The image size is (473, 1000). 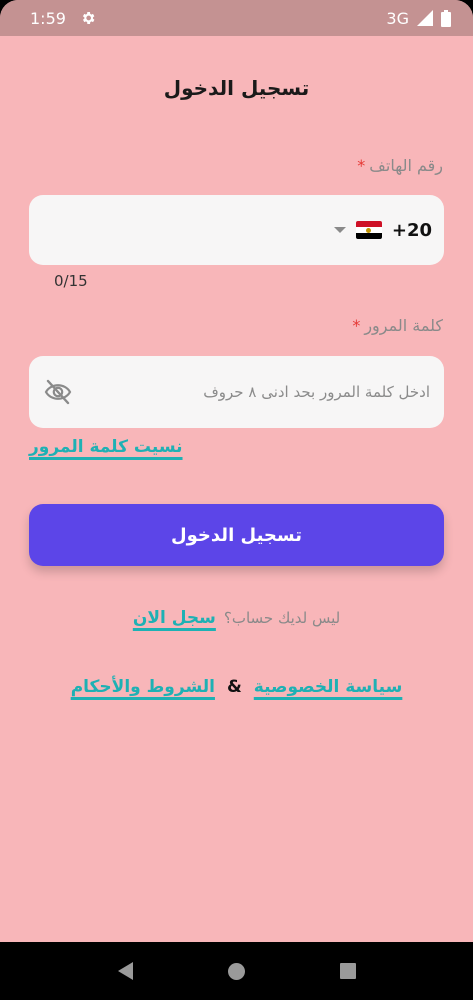 I want to click on signup-link: سجل الان, so click(x=174, y=618).